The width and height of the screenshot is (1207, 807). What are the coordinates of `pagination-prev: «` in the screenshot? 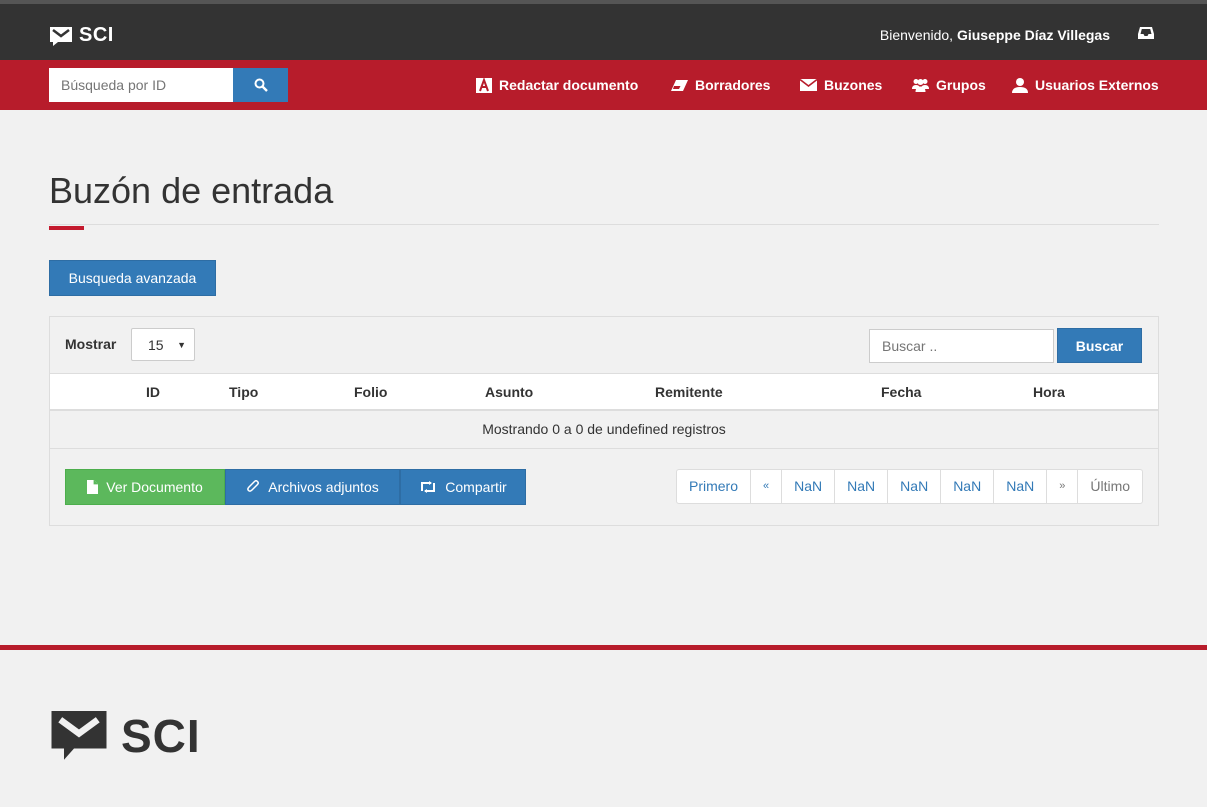 It's located at (765, 486).